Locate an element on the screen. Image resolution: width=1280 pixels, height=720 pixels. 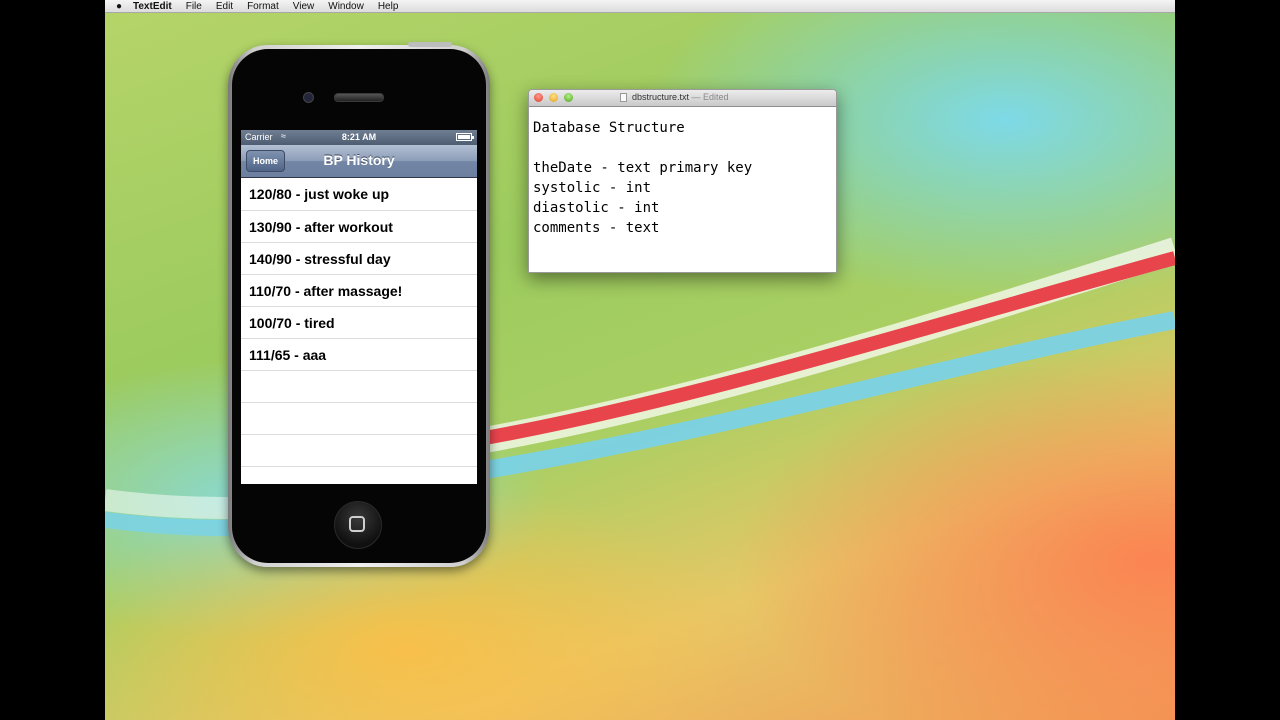
menu-help: Help is located at coordinates (388, 6).